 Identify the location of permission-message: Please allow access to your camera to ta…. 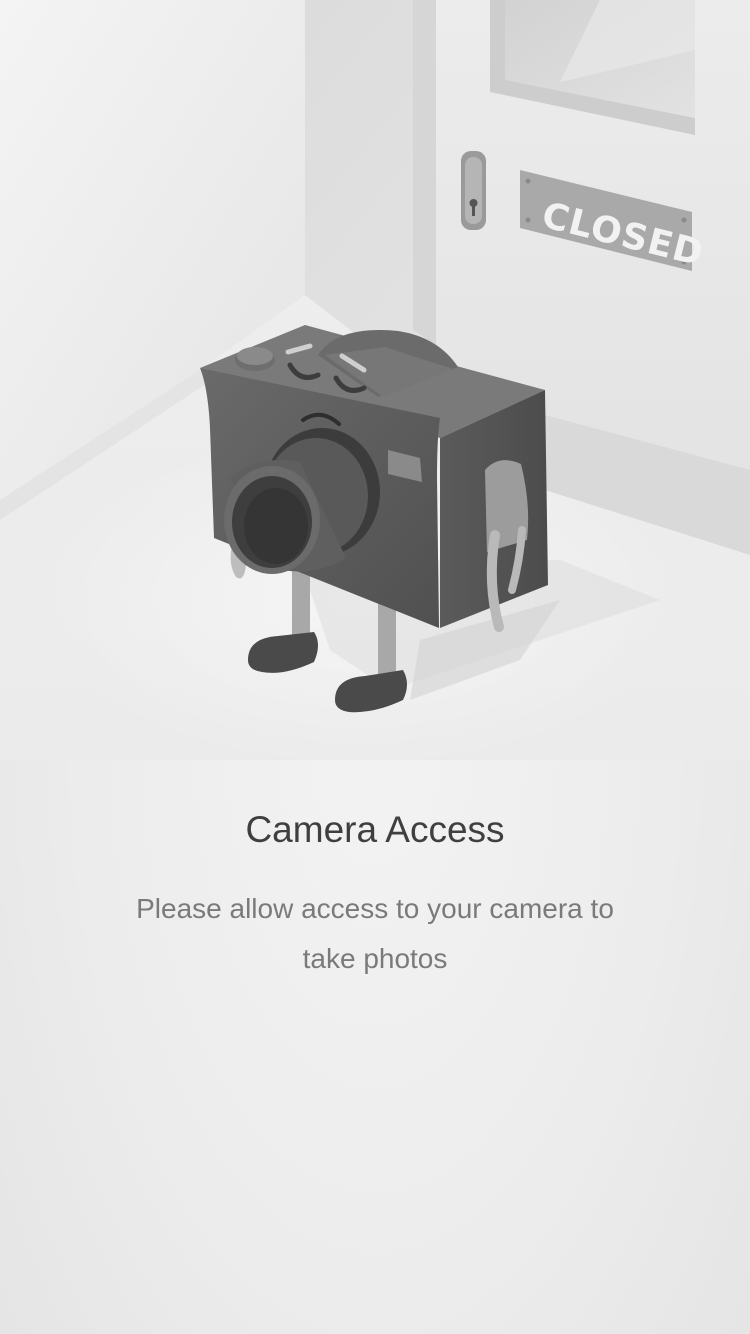
(375, 933).